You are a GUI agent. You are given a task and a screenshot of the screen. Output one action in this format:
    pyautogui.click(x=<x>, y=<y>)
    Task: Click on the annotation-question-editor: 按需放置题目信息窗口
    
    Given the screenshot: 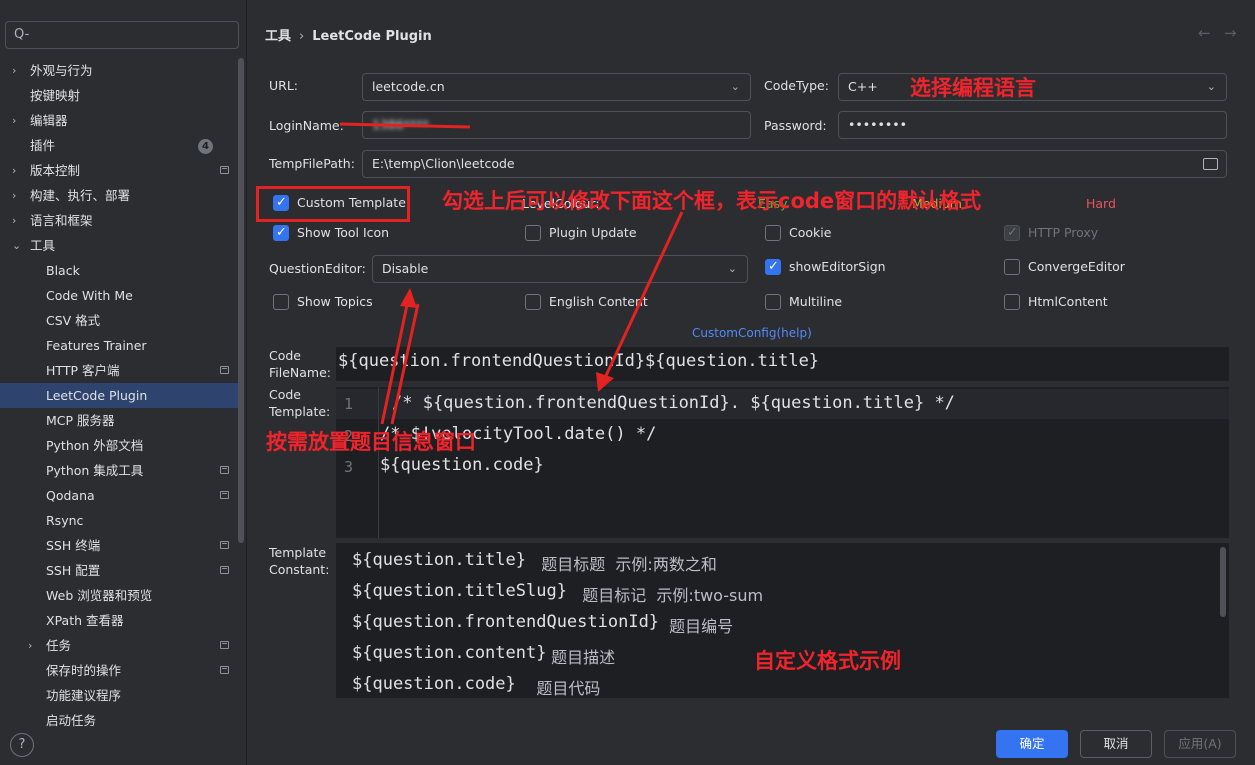 What is the action you would take?
    pyautogui.click(x=371, y=442)
    